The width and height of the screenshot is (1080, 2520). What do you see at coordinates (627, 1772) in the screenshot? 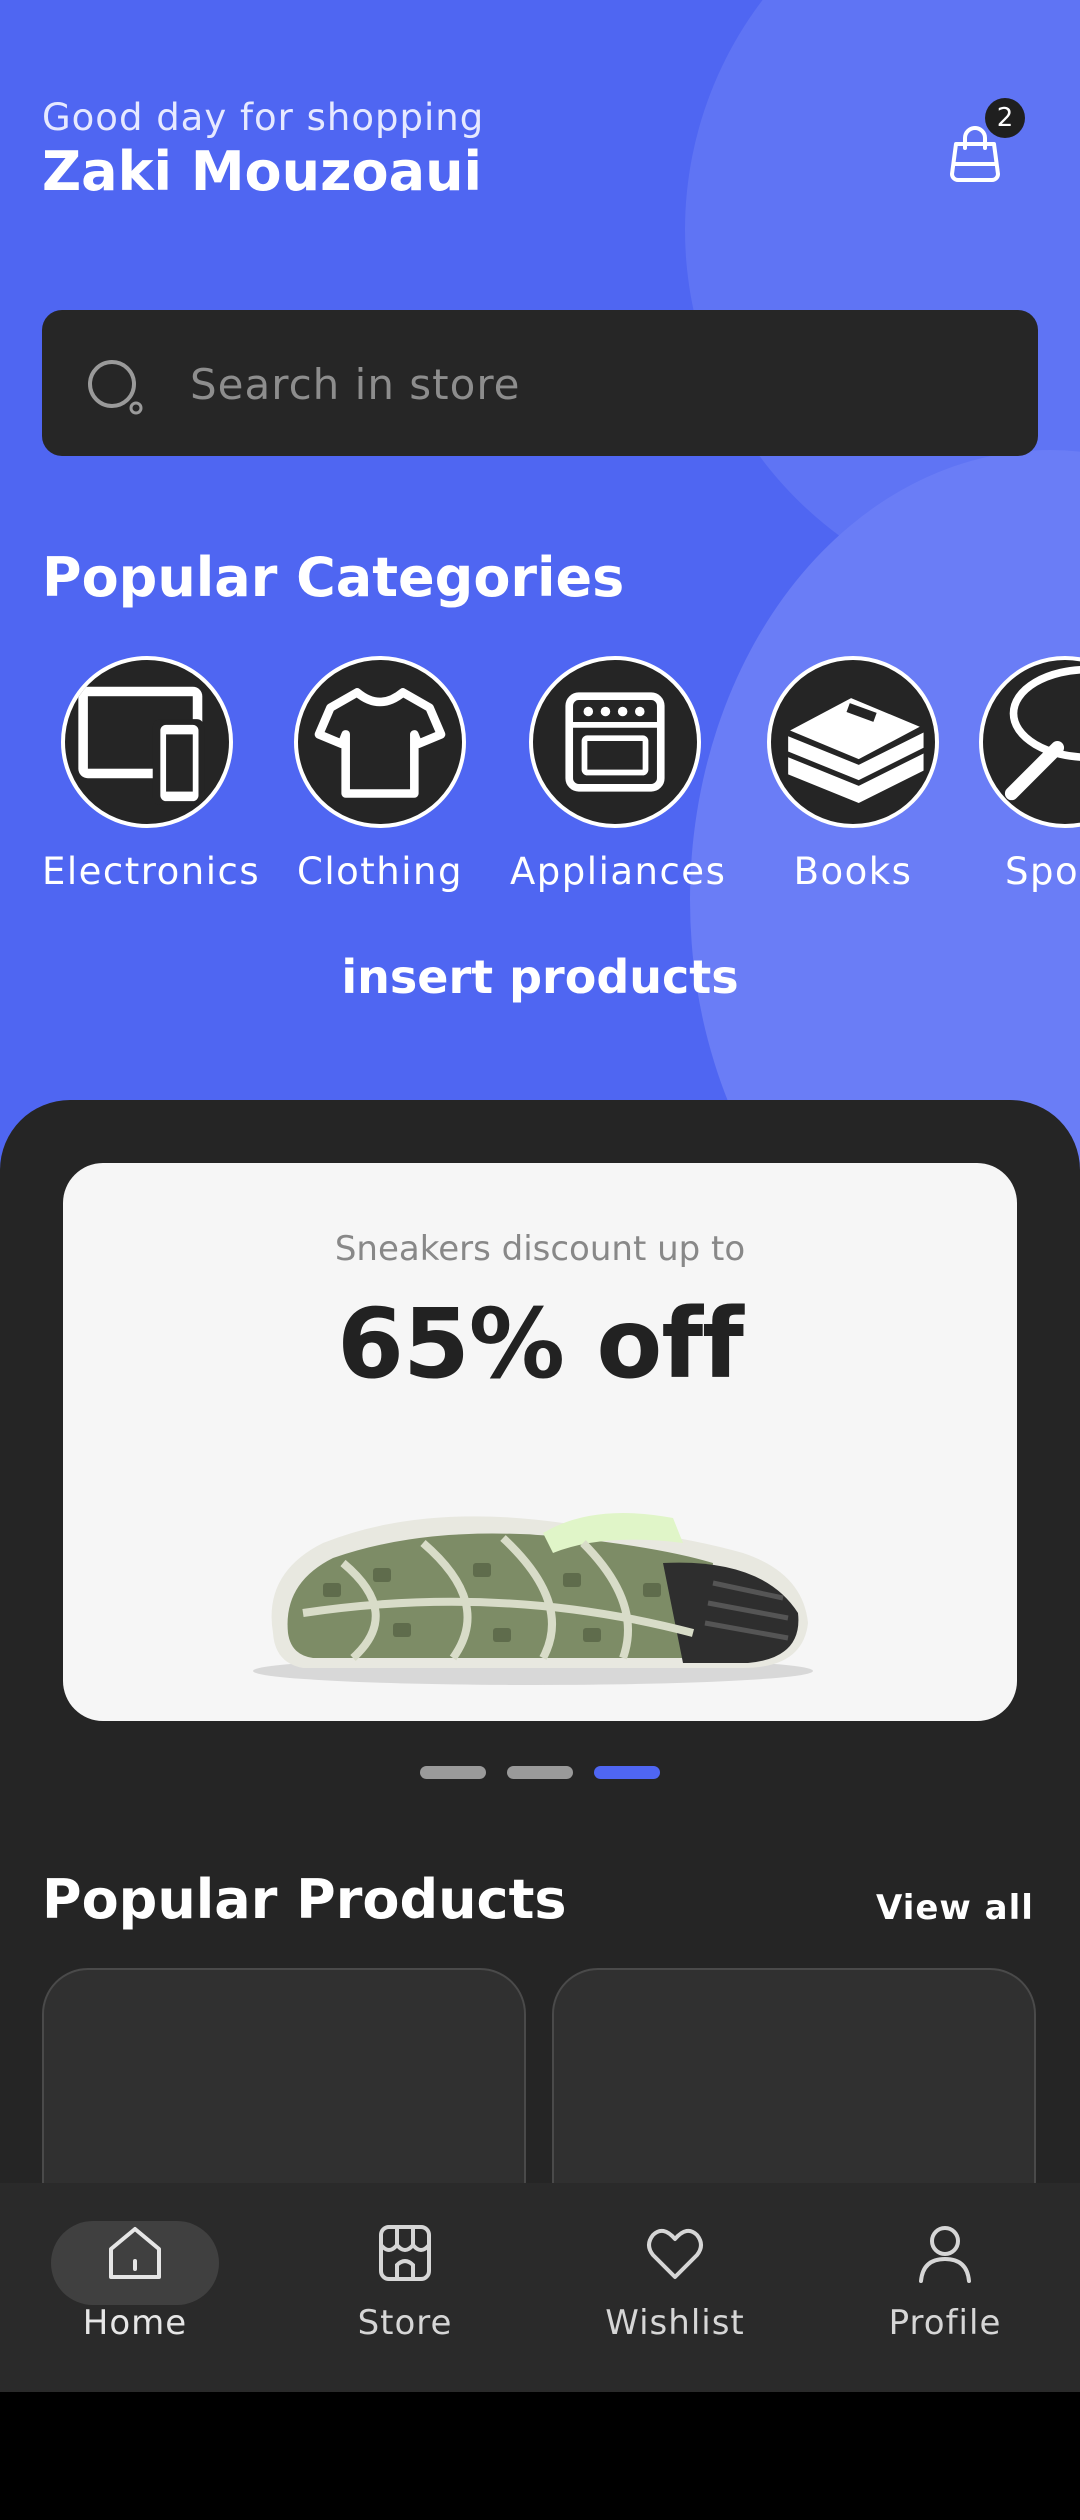
I see `carousel-dot-active` at bounding box center [627, 1772].